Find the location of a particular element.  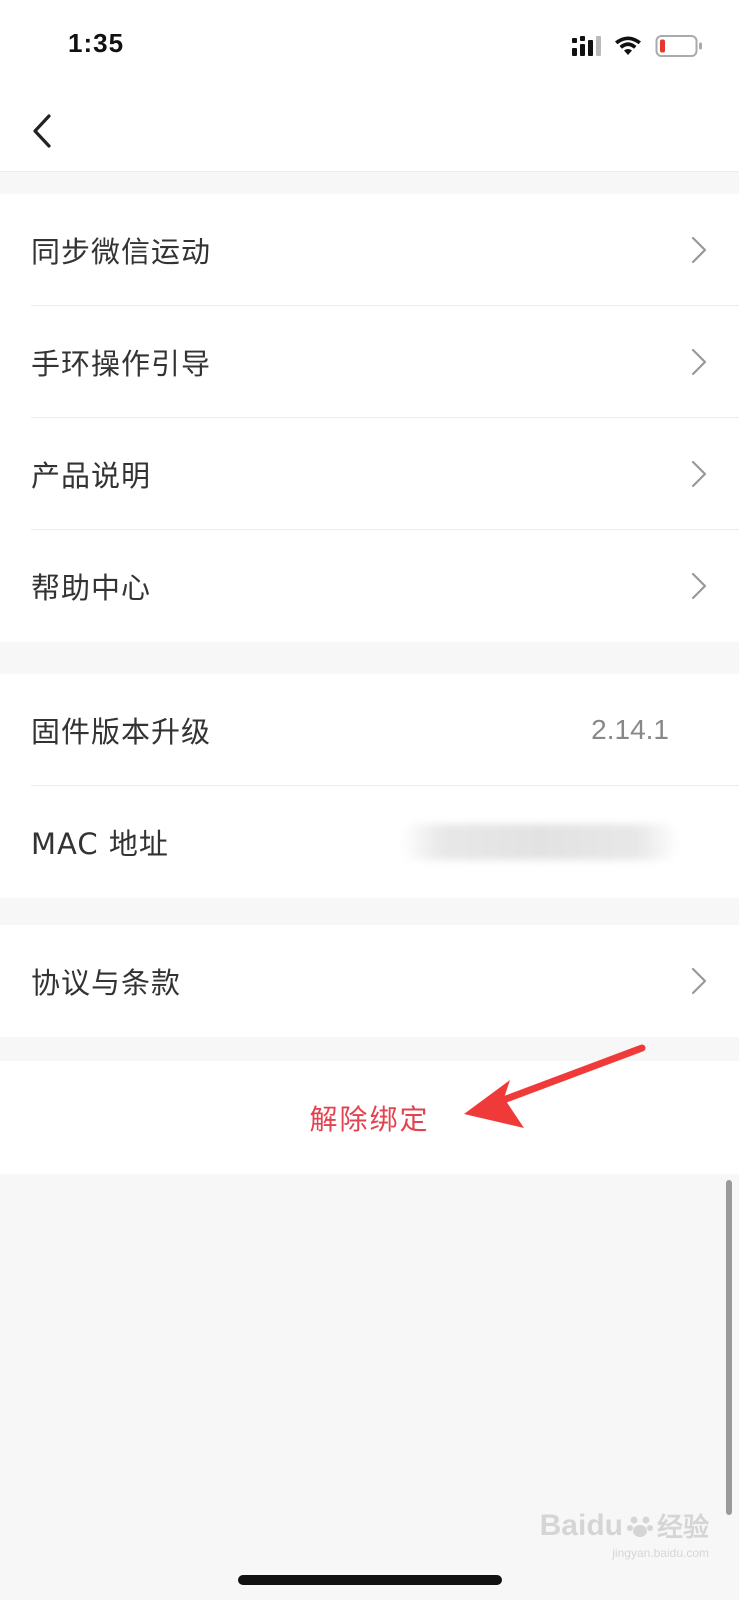

wifi-icon is located at coordinates (628, 45).